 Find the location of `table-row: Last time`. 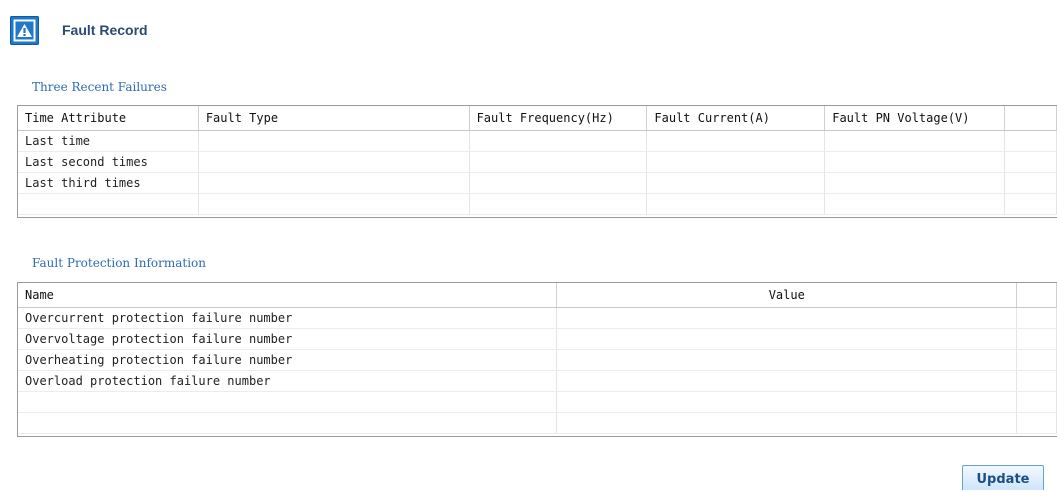

table-row: Last time is located at coordinates (537, 141).